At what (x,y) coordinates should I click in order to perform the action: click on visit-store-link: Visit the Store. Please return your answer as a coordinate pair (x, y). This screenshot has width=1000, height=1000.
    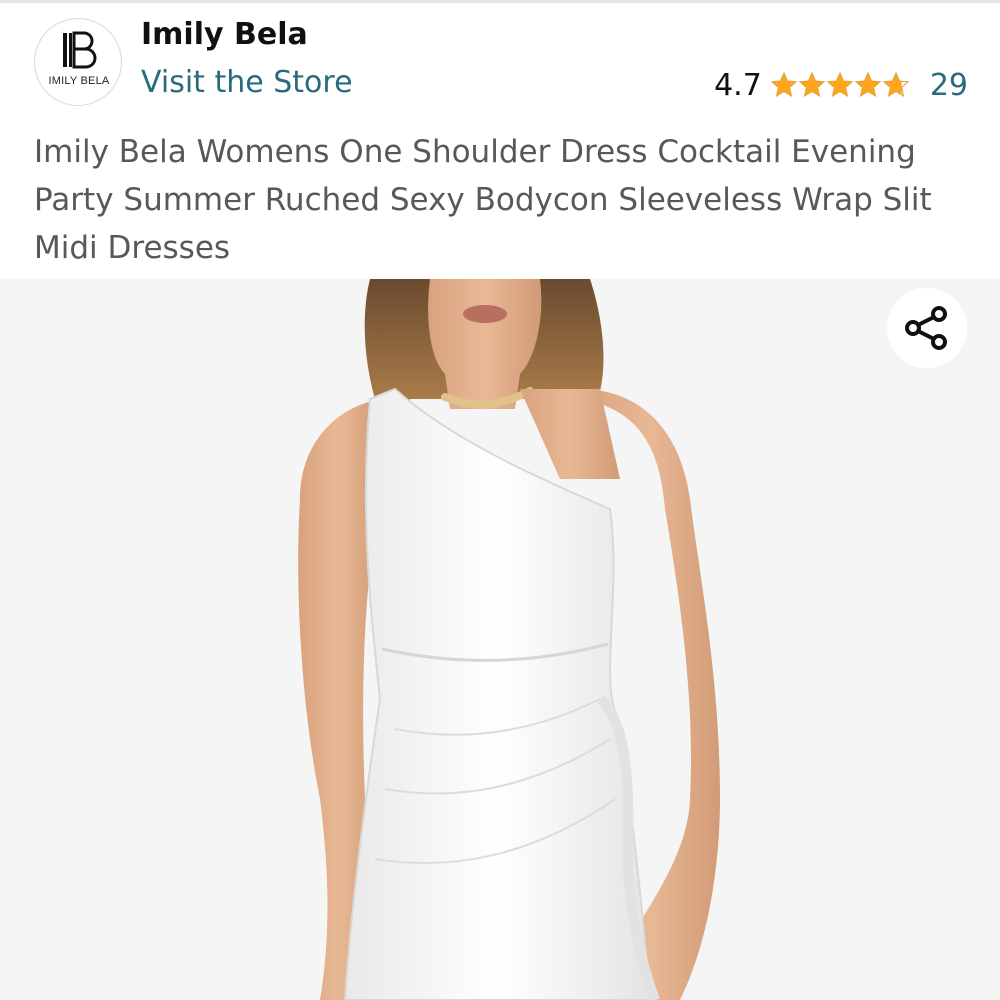
    Looking at the image, I should click on (247, 82).